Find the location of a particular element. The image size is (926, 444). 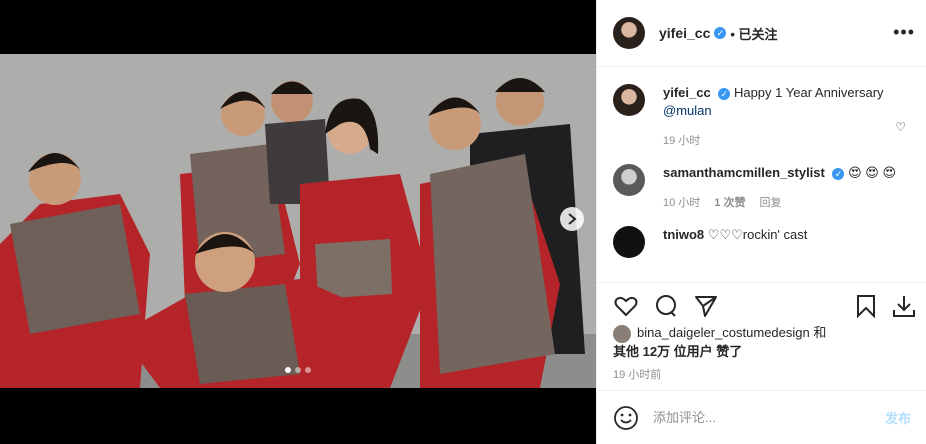

like-heart-icon is located at coordinates (626, 306).